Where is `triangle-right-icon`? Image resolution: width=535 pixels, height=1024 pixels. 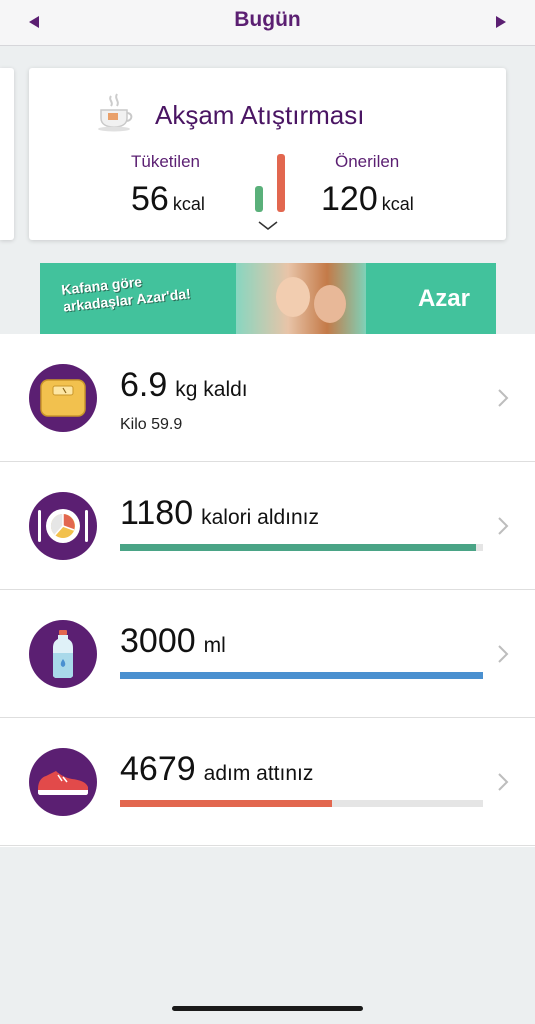
triangle-right-icon is located at coordinates (501, 22).